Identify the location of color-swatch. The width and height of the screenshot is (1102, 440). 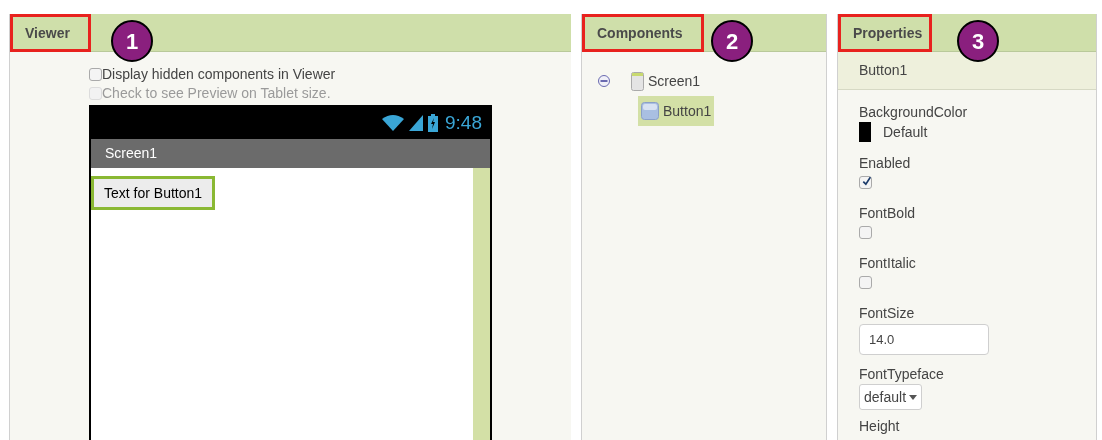
(865, 132).